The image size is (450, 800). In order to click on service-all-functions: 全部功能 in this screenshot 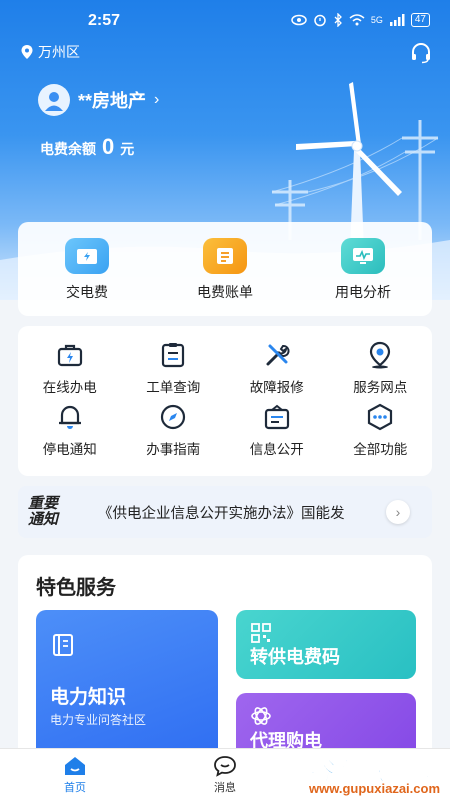, I will do `click(381, 433)`.